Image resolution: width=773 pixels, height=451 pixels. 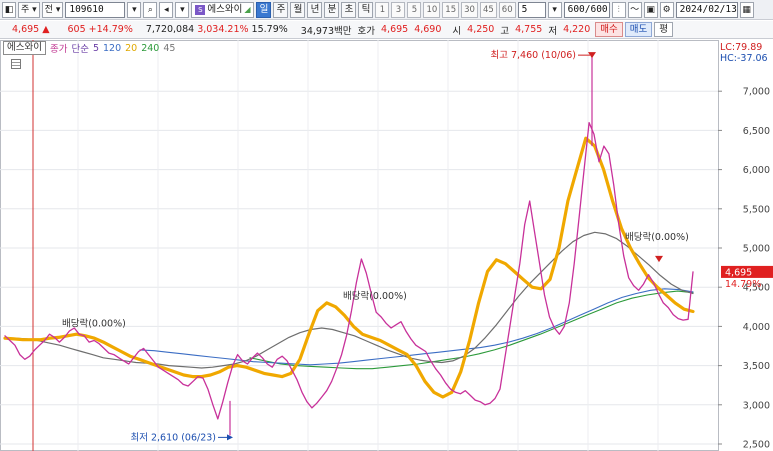 I want to click on y-tick-label: 4,000, so click(x=756, y=327).